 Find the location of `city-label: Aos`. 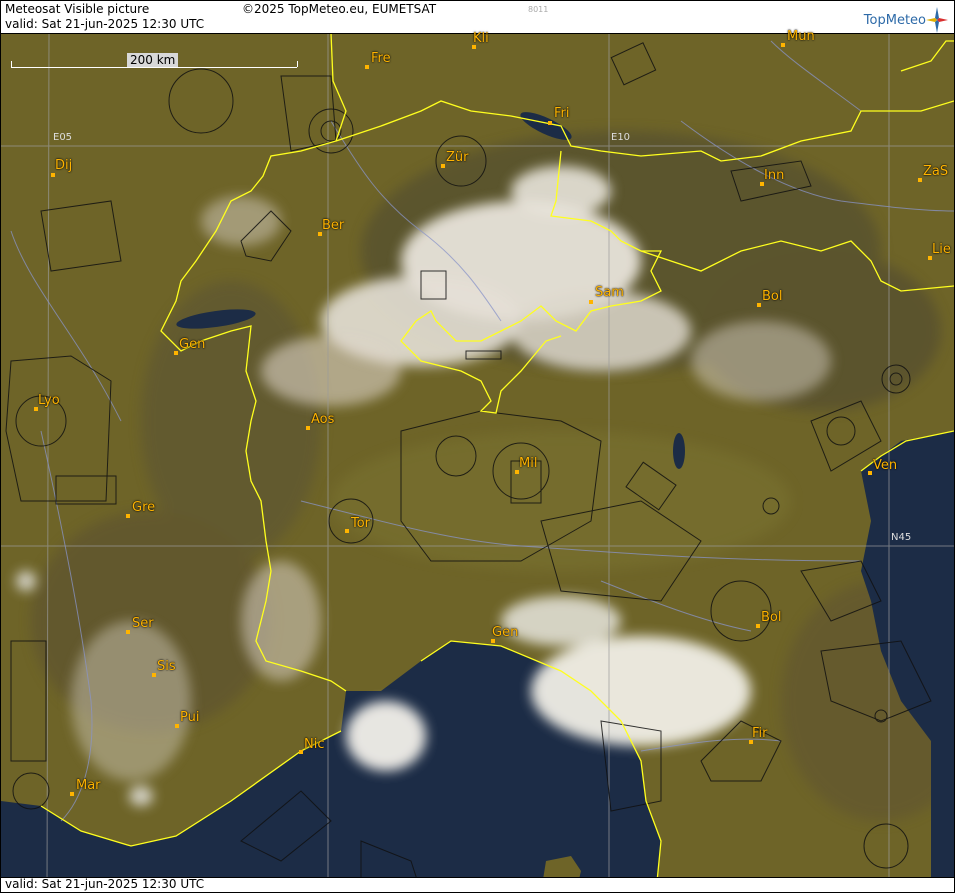

city-label: Aos is located at coordinates (323, 419).